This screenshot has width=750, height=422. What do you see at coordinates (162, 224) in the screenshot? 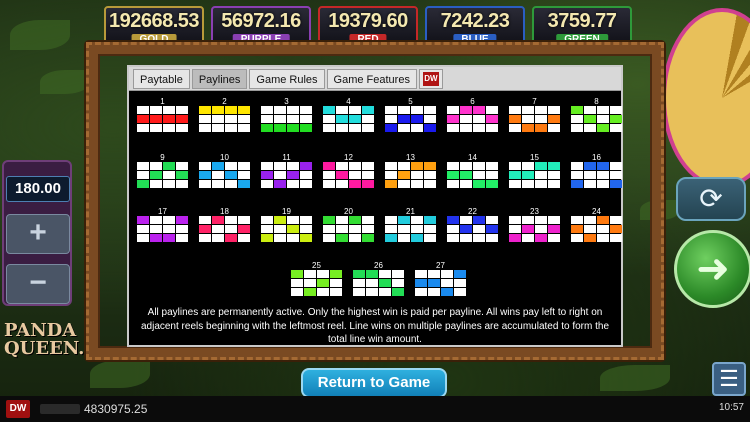
I see `payline-17: 17` at bounding box center [162, 224].